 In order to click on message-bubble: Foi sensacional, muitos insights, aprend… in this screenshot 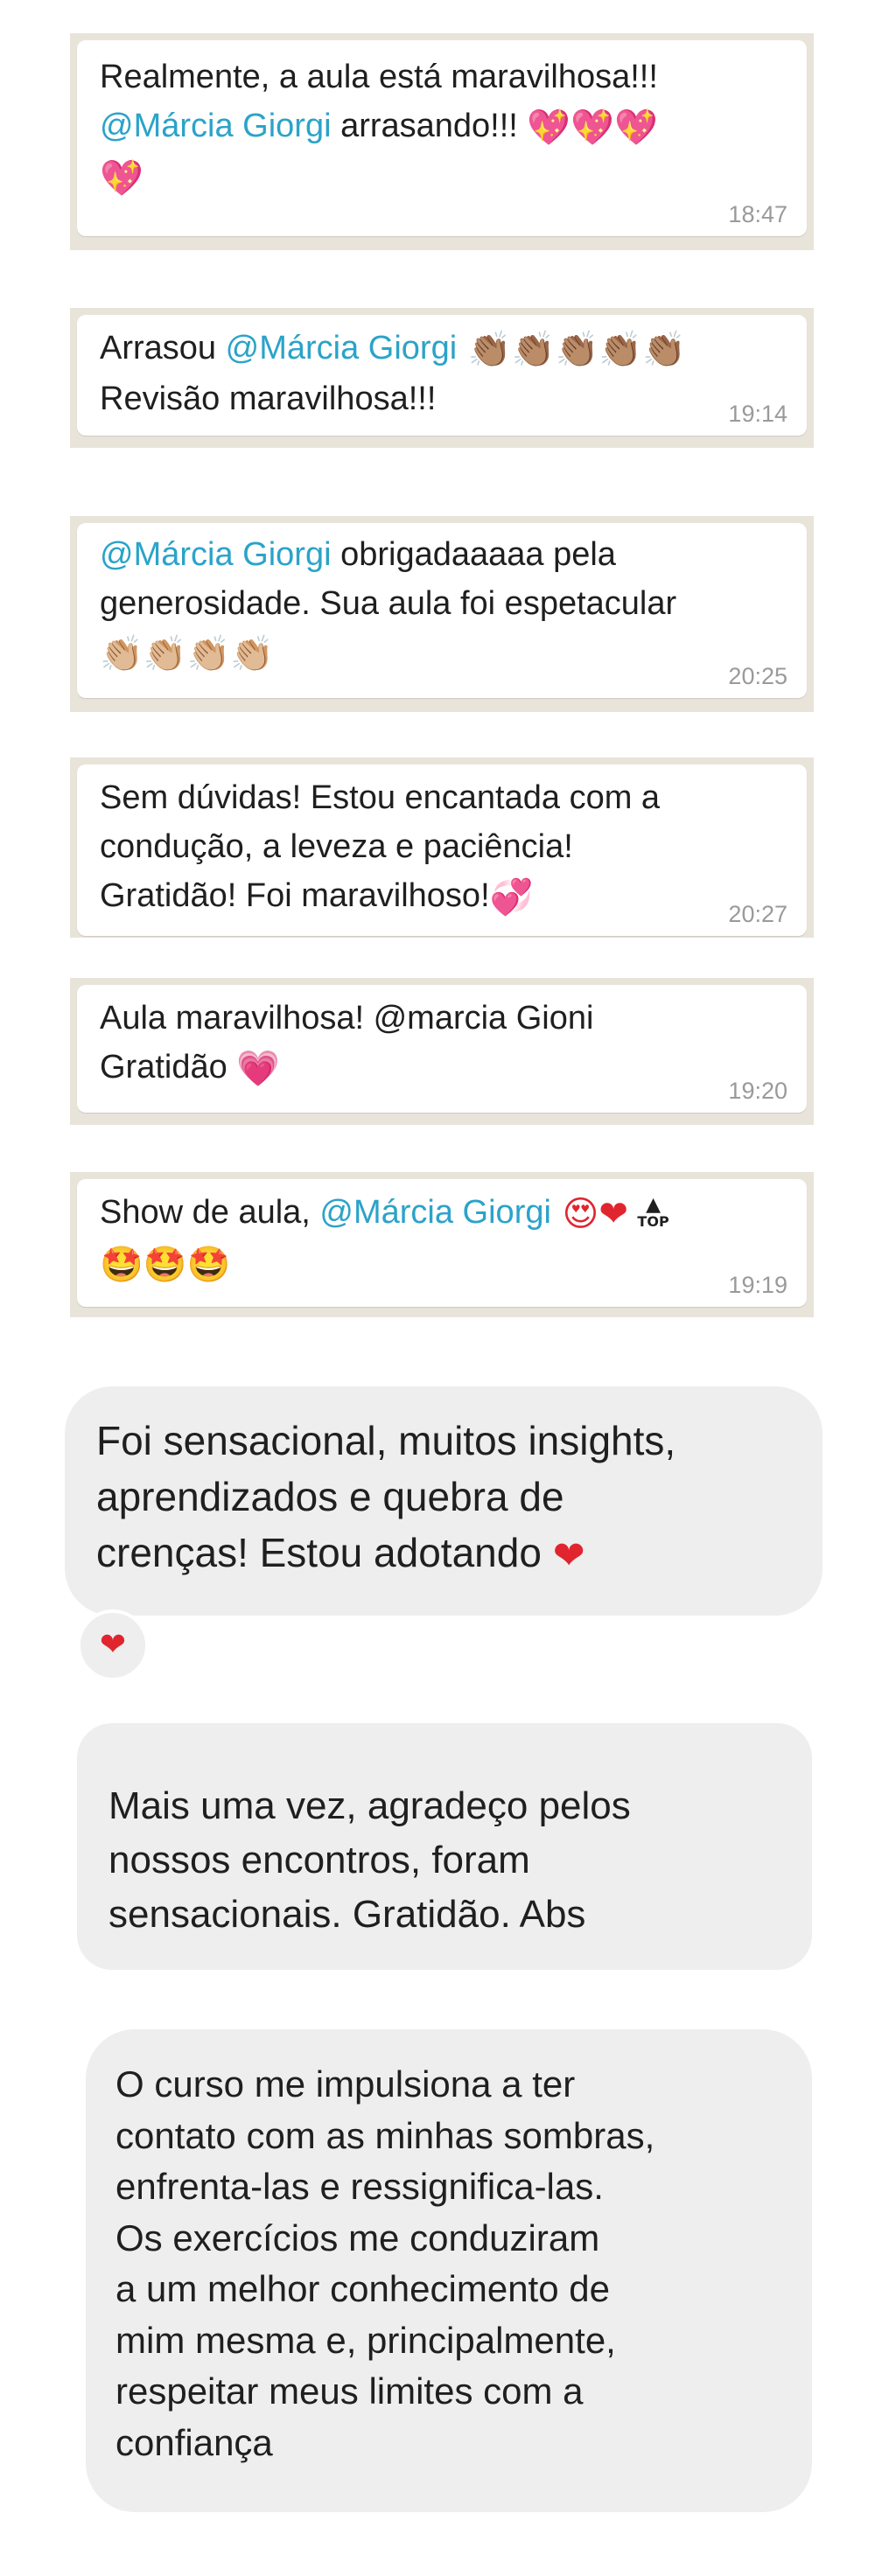, I will do `click(443, 1501)`.